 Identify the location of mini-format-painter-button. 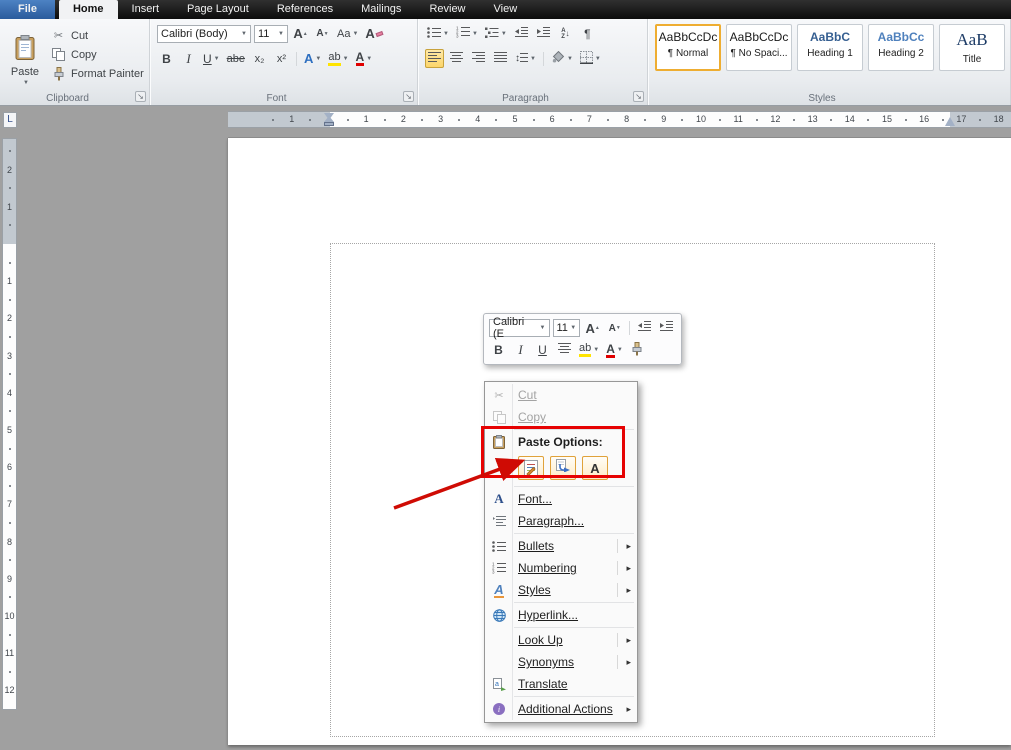
(637, 350).